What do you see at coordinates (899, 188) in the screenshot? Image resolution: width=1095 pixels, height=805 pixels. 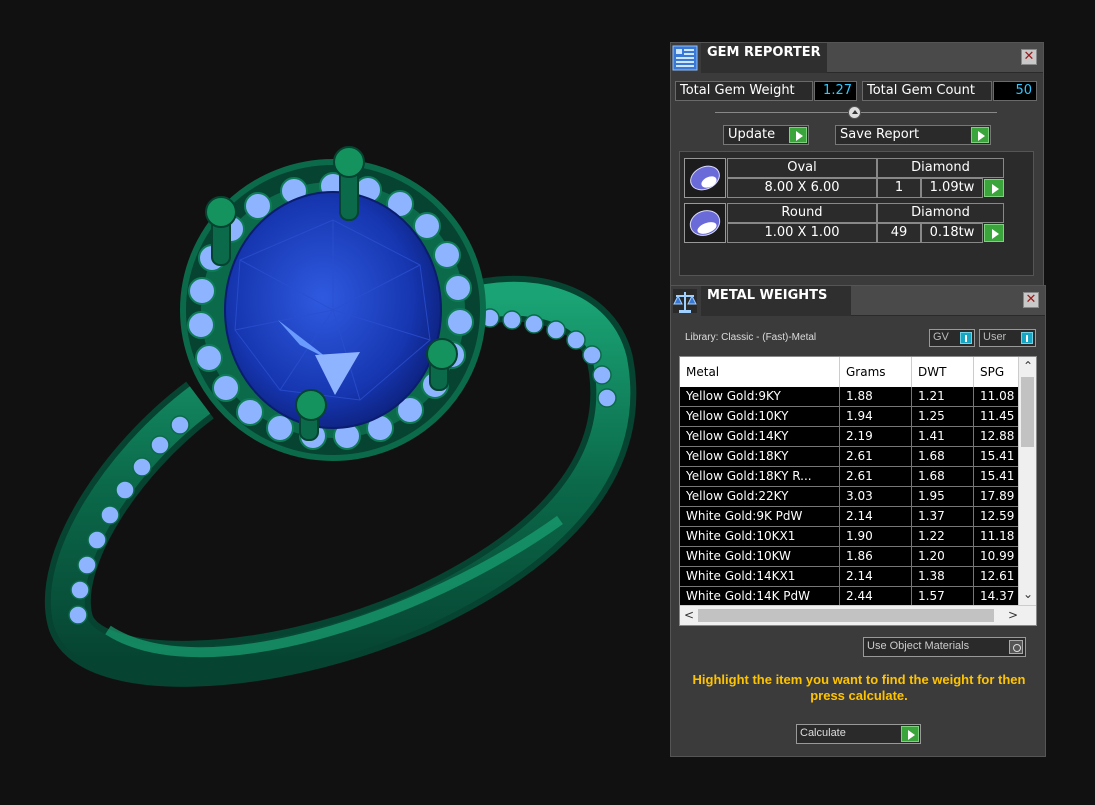 I see `gem-count: 1` at bounding box center [899, 188].